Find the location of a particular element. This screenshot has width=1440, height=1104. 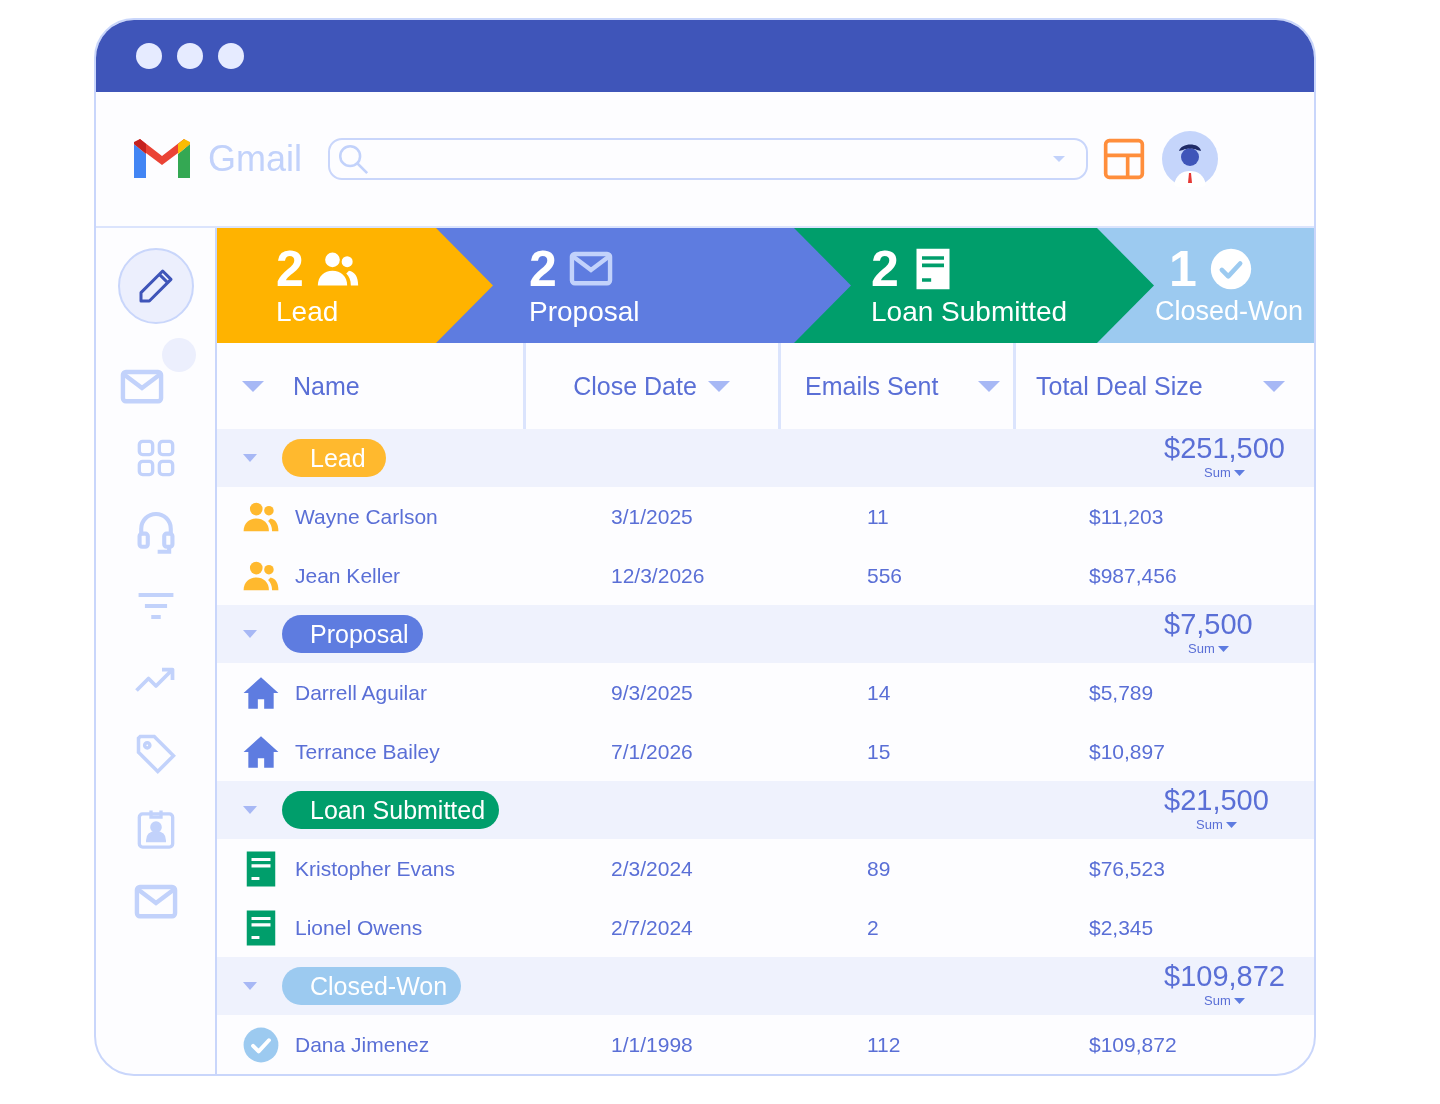

name-cell-text: Jean Keller is located at coordinates (348, 575).